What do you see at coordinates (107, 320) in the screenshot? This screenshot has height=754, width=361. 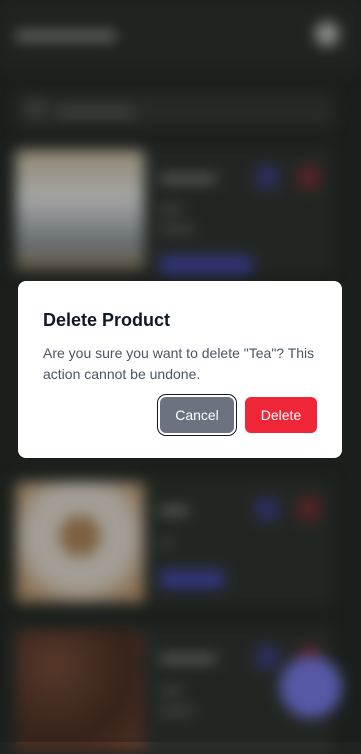 I see `dialog-title: Delete Product` at bounding box center [107, 320].